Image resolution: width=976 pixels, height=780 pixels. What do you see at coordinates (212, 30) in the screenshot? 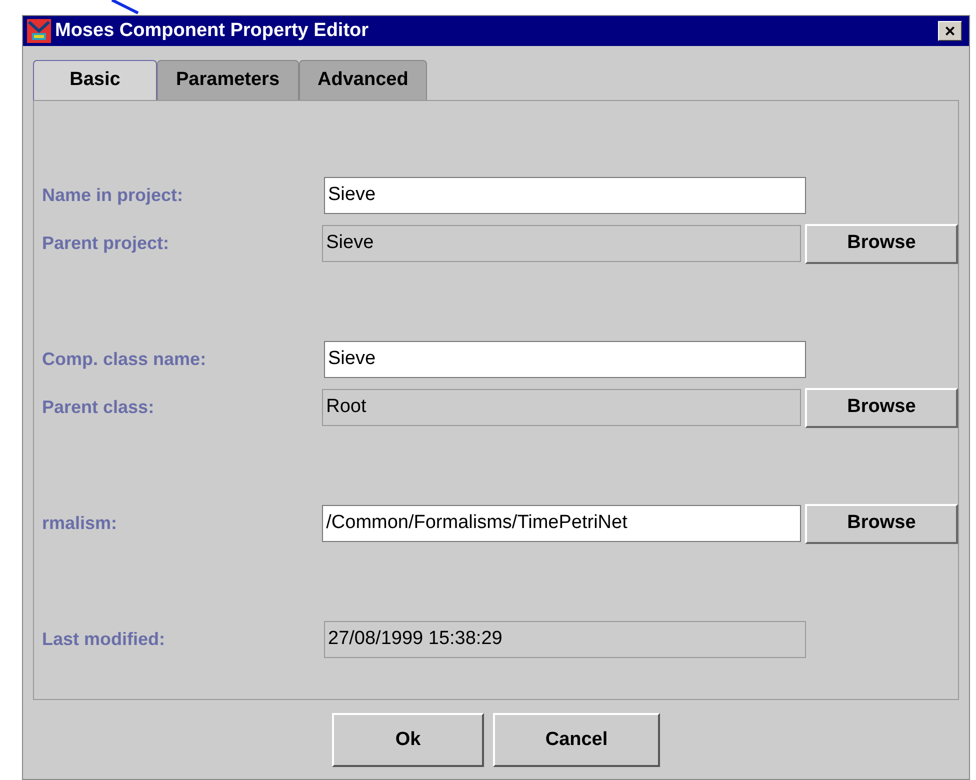
I see `window-title: Moses Component Property Editor` at bounding box center [212, 30].